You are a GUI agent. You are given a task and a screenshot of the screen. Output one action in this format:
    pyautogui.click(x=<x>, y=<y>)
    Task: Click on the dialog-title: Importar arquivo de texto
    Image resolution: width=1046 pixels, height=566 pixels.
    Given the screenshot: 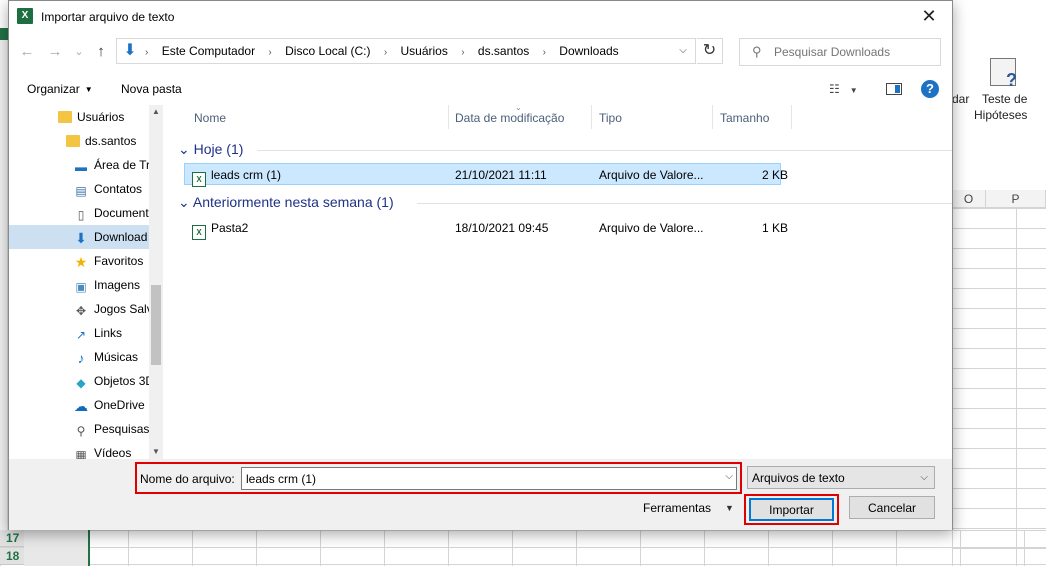 What is the action you would take?
    pyautogui.click(x=108, y=17)
    